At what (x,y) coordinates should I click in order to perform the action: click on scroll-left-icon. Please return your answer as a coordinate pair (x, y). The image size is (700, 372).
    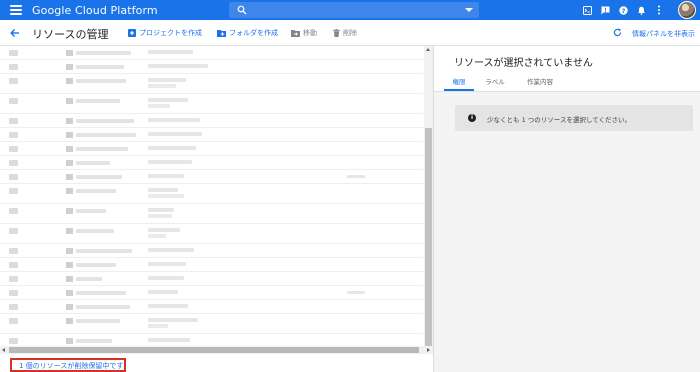
    Looking at the image, I should click on (3, 350).